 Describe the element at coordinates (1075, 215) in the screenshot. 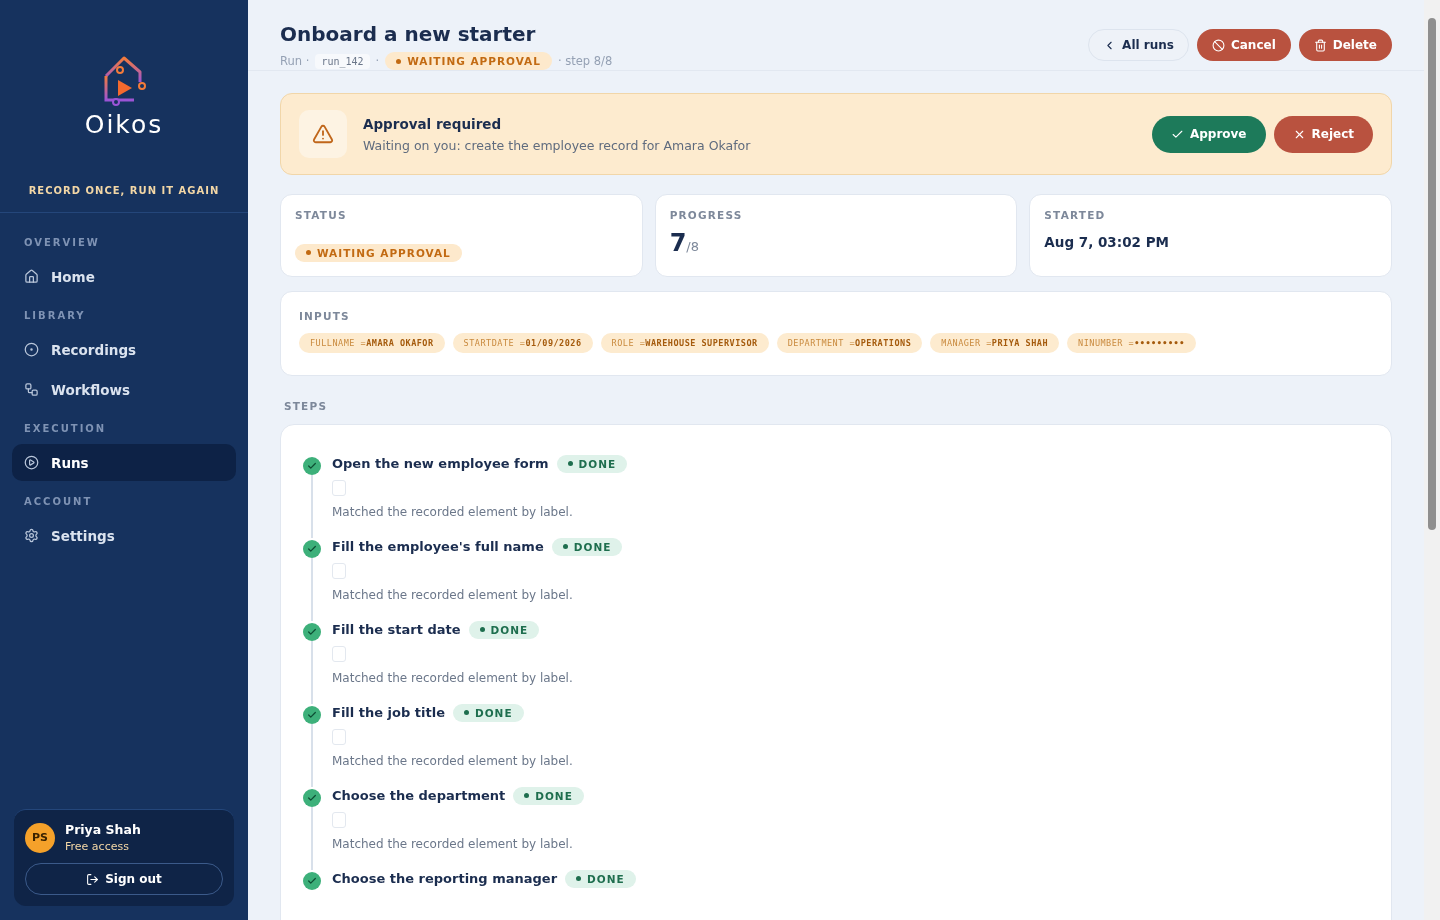

I see `card-label: STARTED` at that location.